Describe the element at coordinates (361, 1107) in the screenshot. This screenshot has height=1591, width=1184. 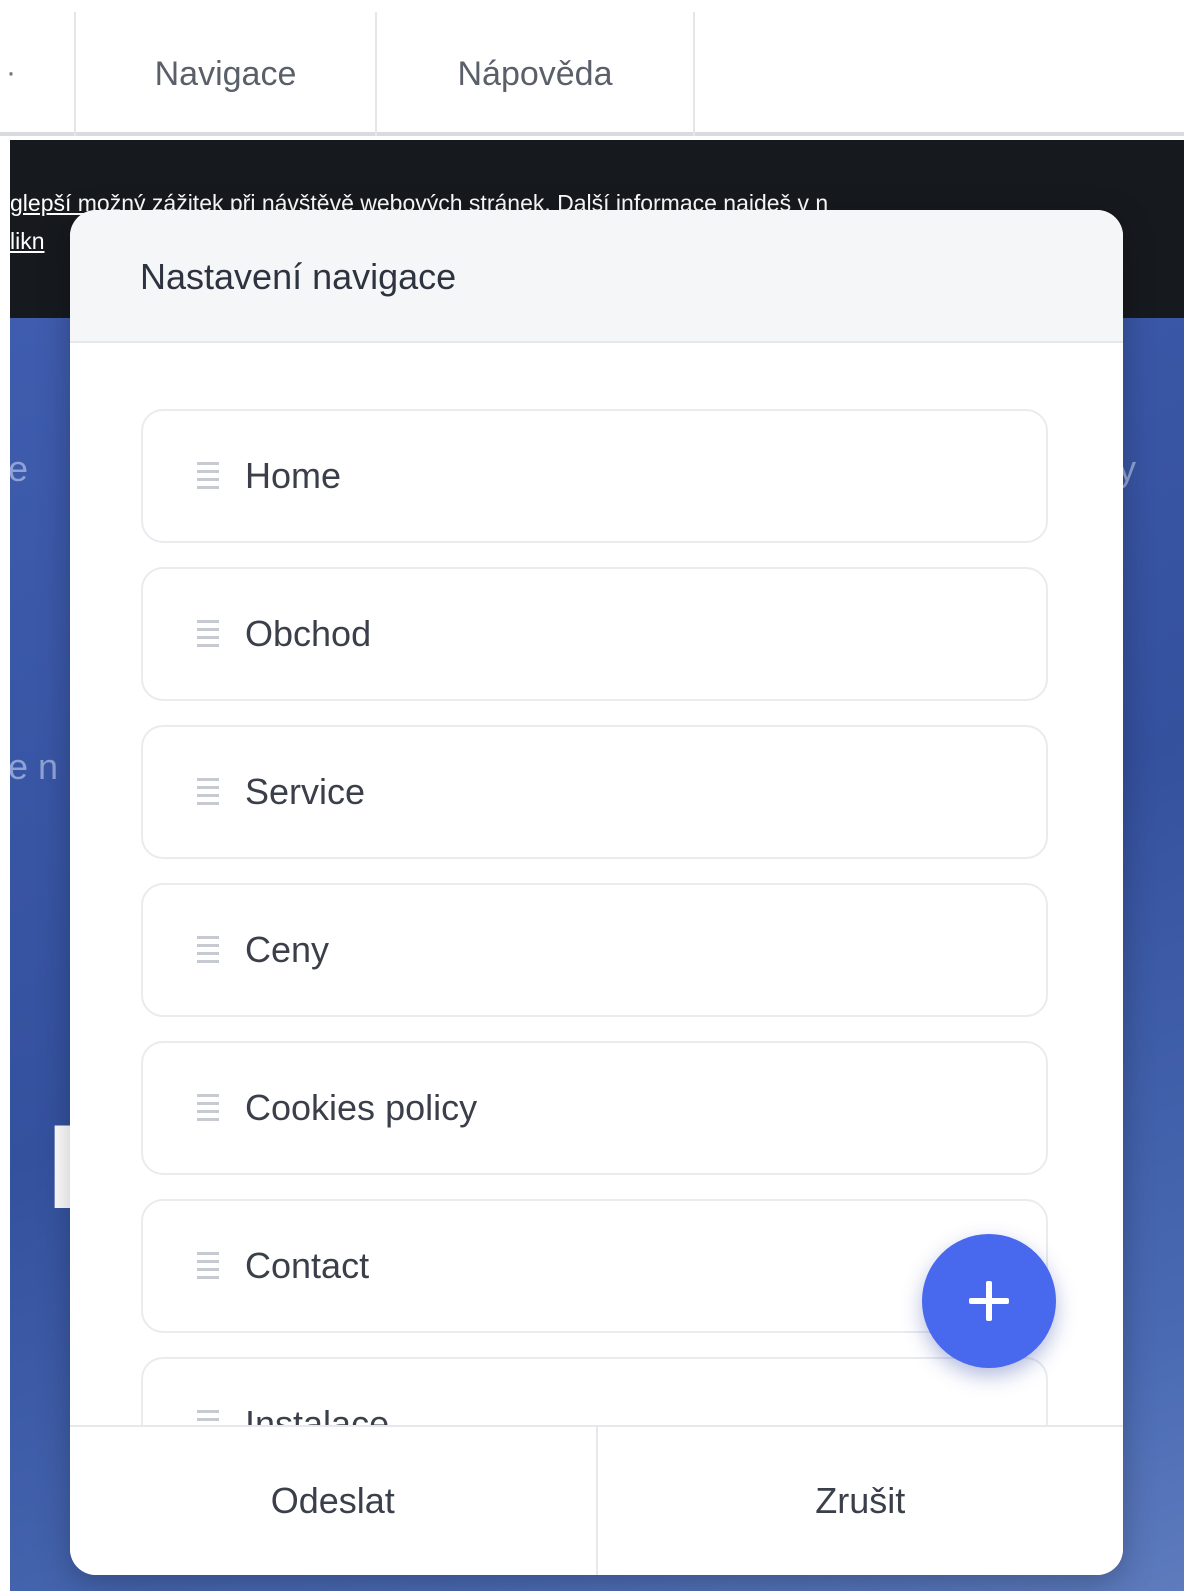
I see `nav-item-label: Cookies policy` at that location.